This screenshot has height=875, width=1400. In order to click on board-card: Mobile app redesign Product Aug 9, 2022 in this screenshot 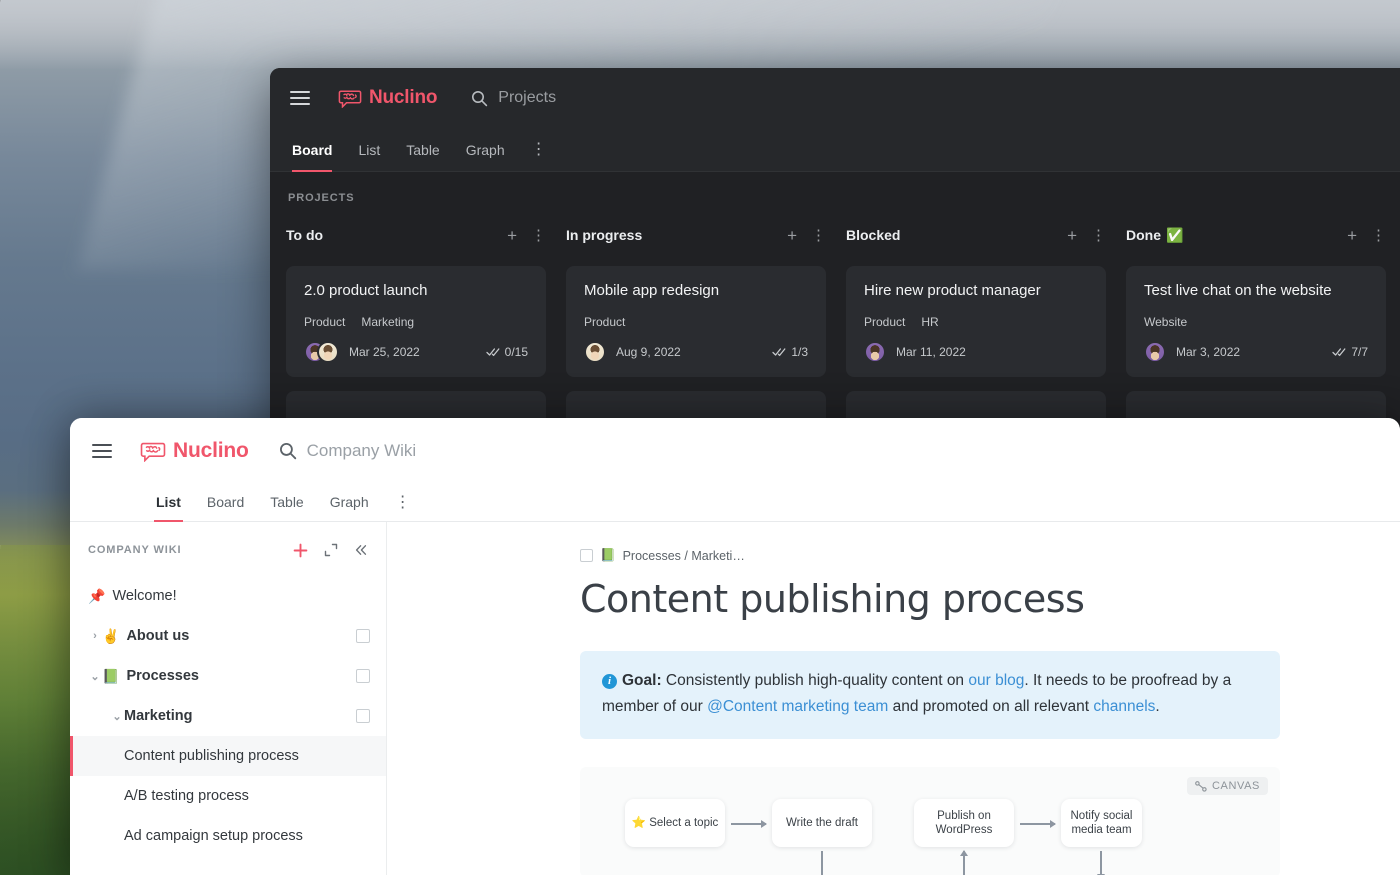, I will do `click(696, 321)`.